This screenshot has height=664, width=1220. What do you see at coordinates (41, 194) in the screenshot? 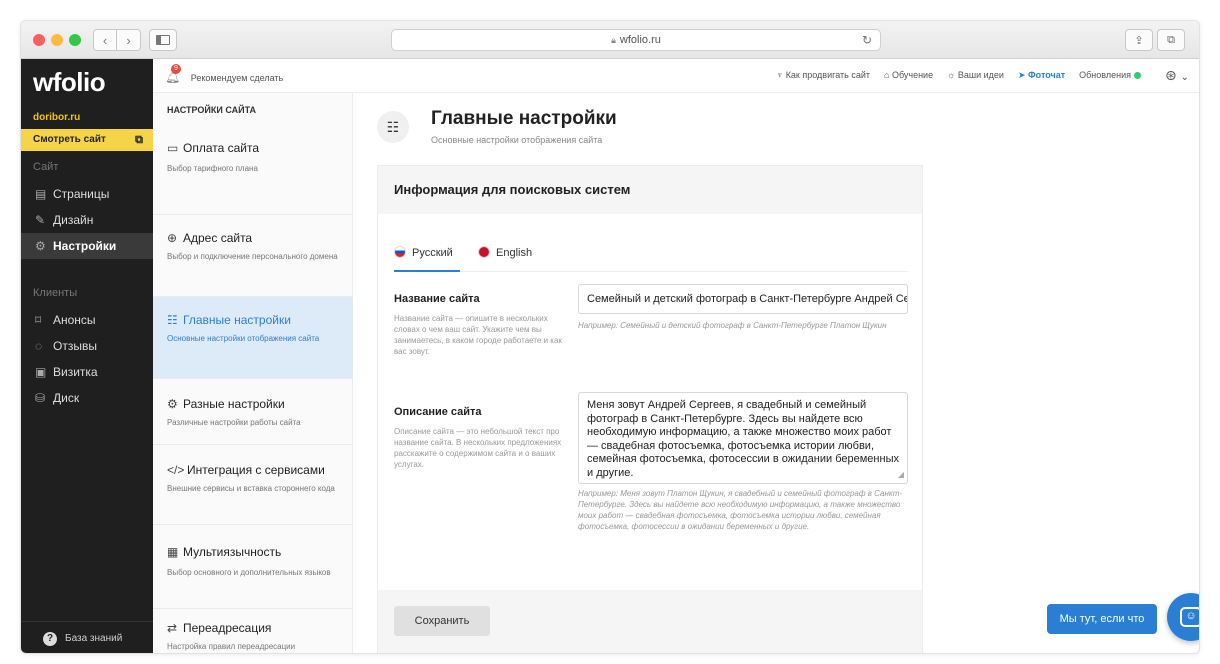
I see `page-icon: ▤` at bounding box center [41, 194].